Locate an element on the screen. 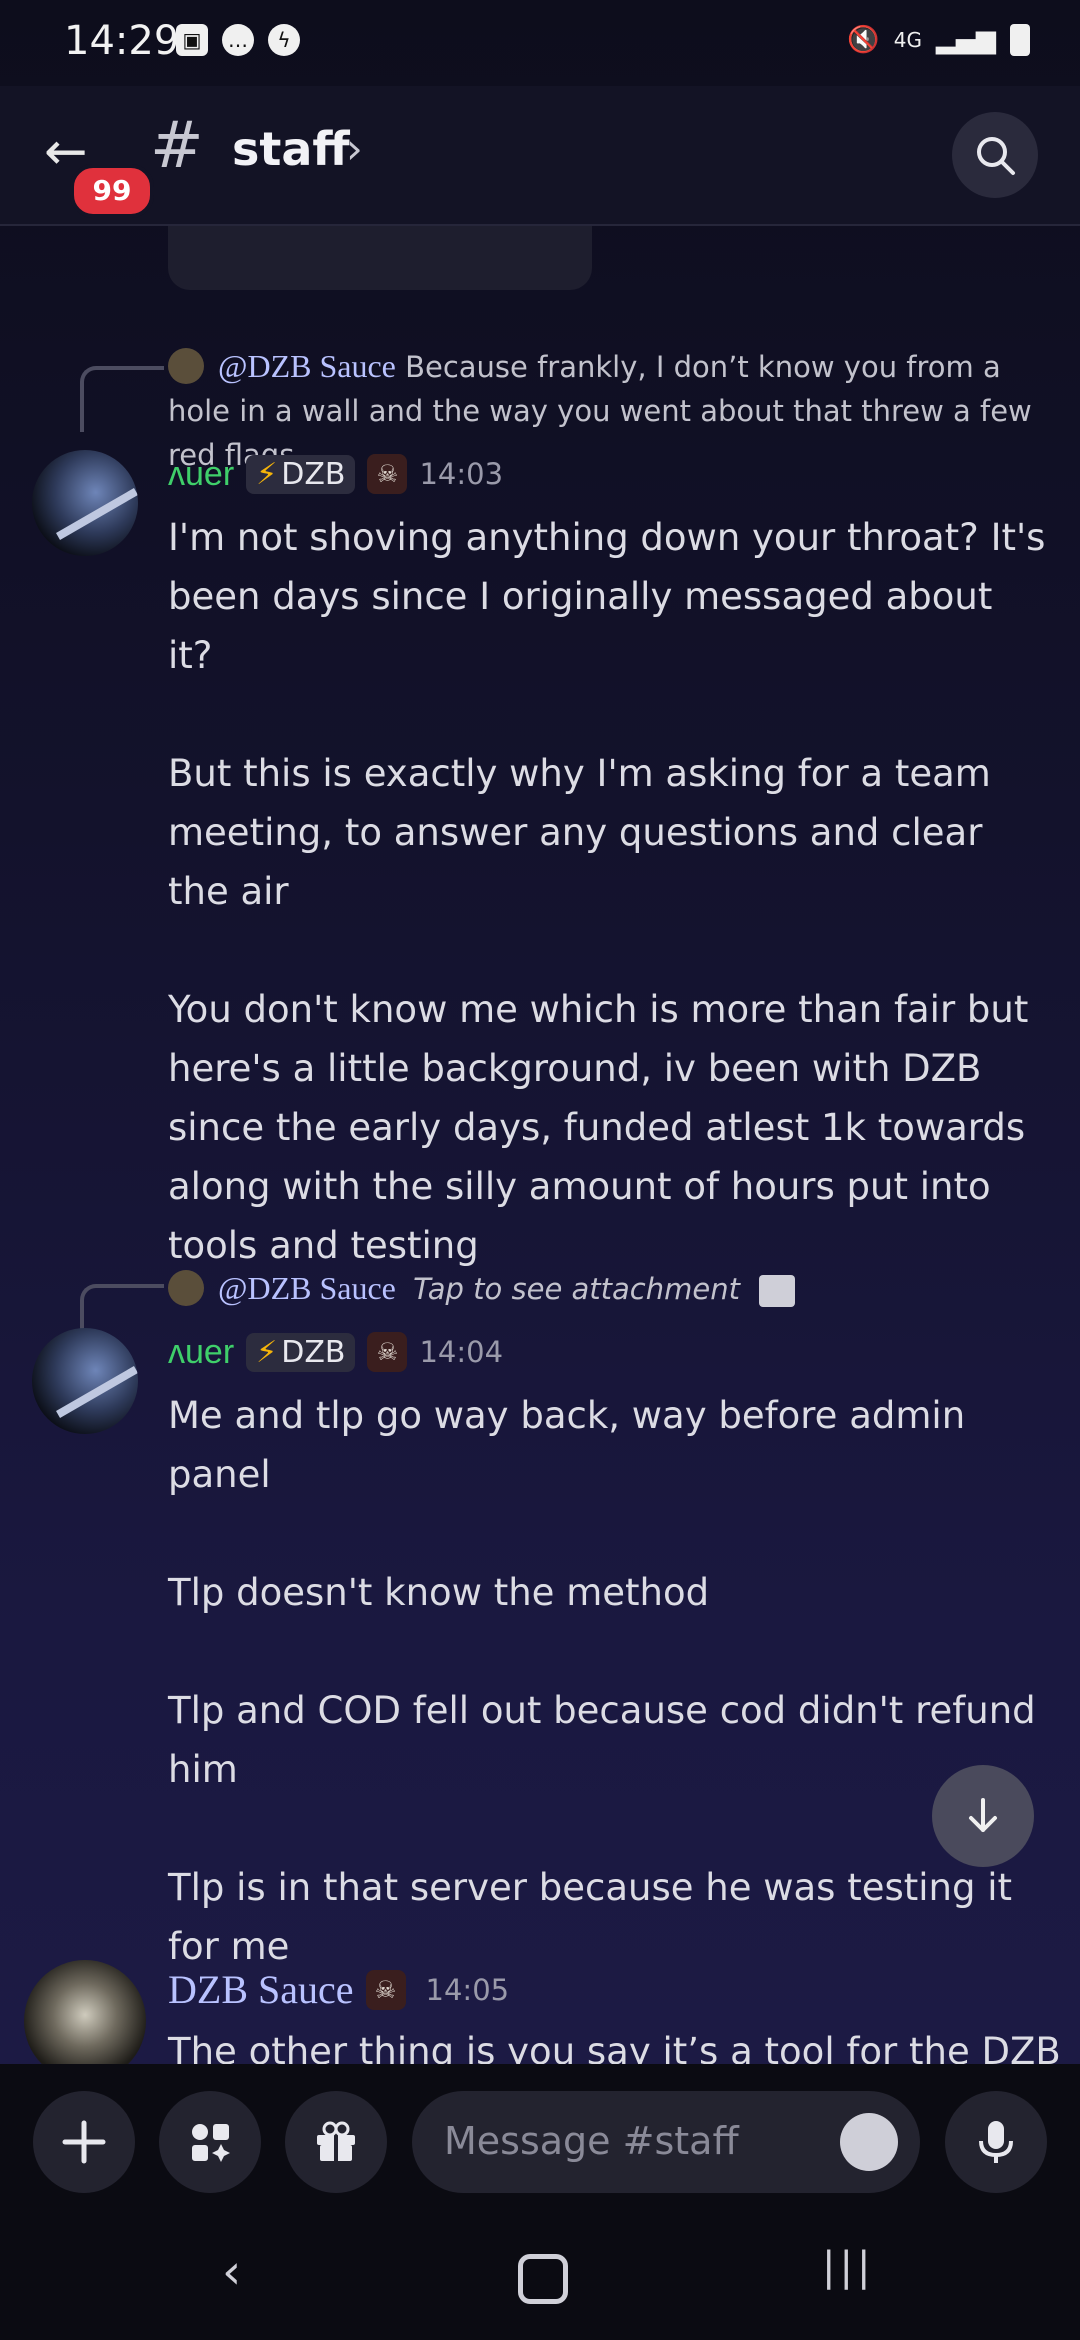  message-header: ᴧuer ⚡ DZB ☠ 14:03 is located at coordinates (335, 474).